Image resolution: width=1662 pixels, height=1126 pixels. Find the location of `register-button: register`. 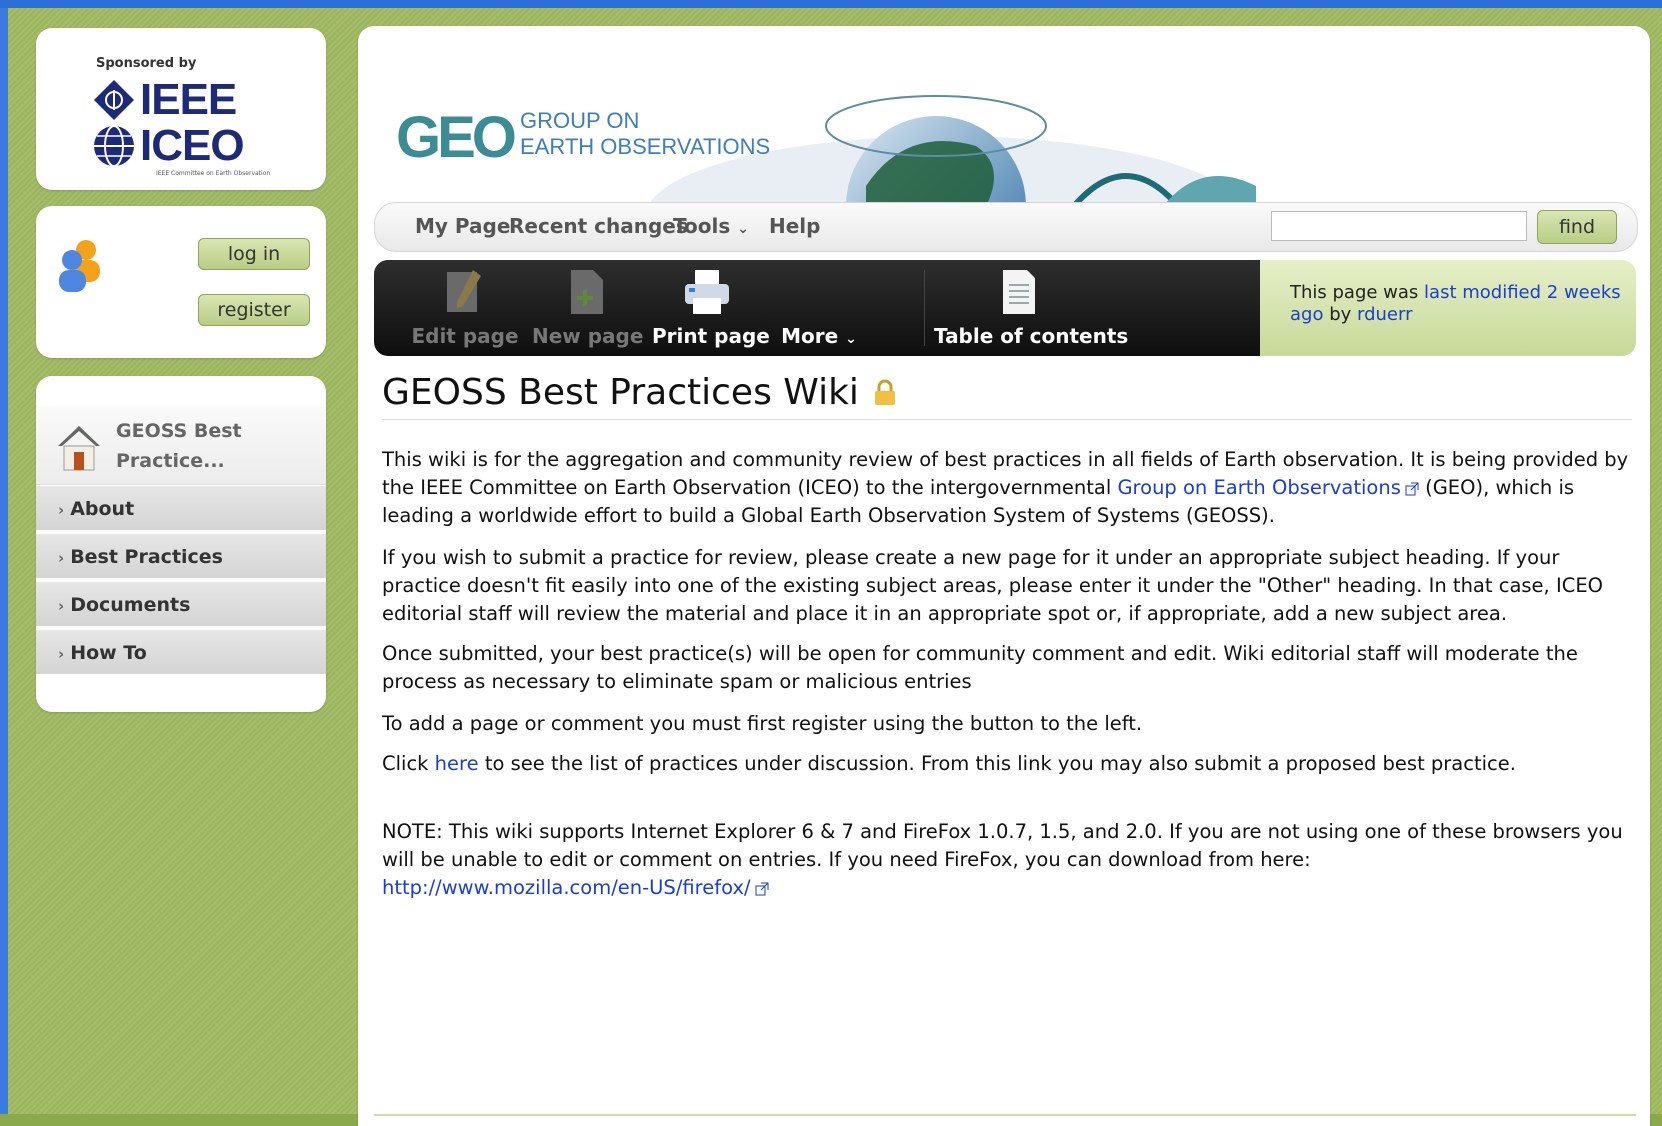

register-button: register is located at coordinates (254, 310).